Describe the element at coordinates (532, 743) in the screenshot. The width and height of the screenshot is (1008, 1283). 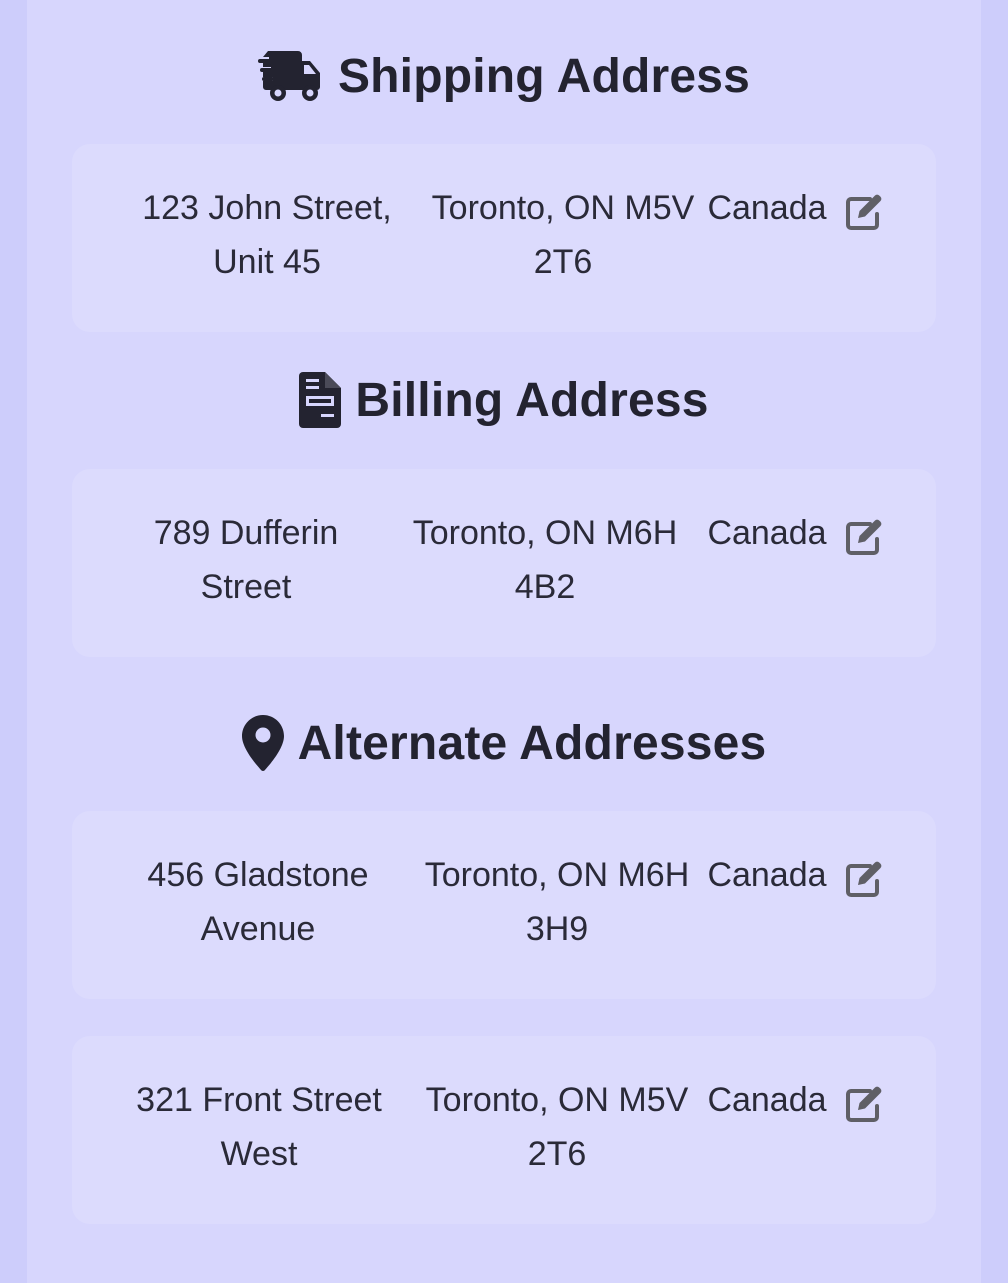
I see `alternate-title: Alternate Addresses` at that location.